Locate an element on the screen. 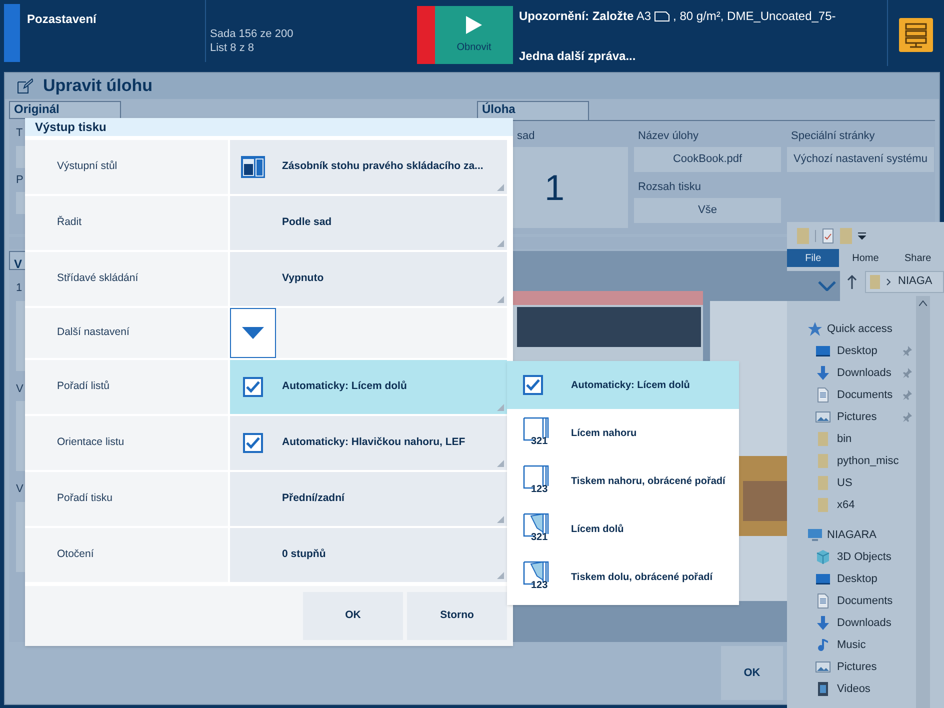  nav-item: bin is located at coordinates (861, 439).